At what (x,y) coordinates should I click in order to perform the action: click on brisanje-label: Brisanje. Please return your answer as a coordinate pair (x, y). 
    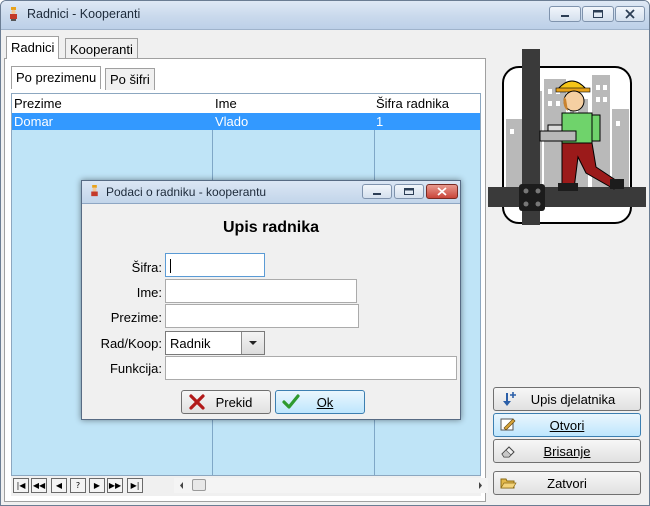
    Looking at the image, I should click on (567, 451).